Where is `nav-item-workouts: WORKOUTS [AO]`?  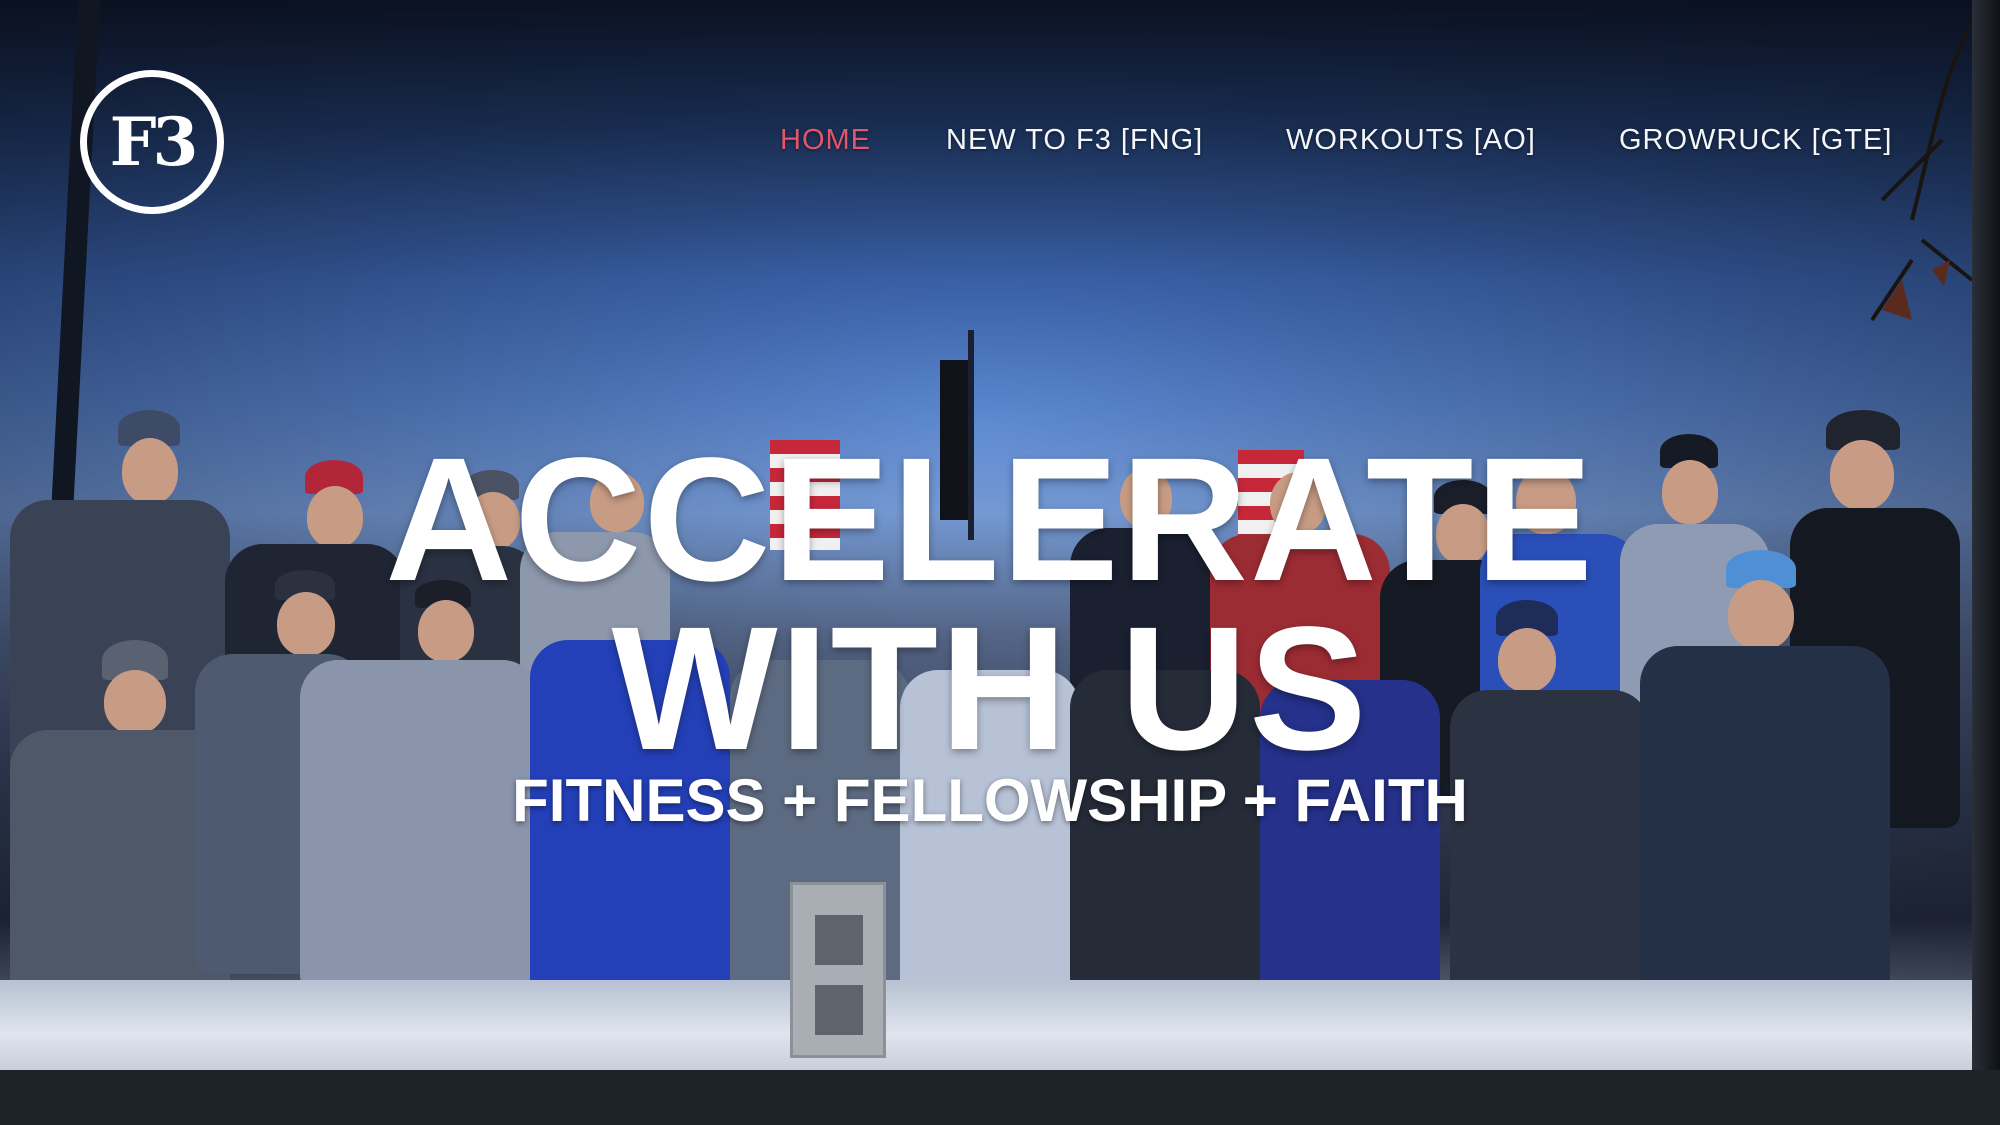
nav-item-workouts: WORKOUTS [AO] is located at coordinates (1411, 140).